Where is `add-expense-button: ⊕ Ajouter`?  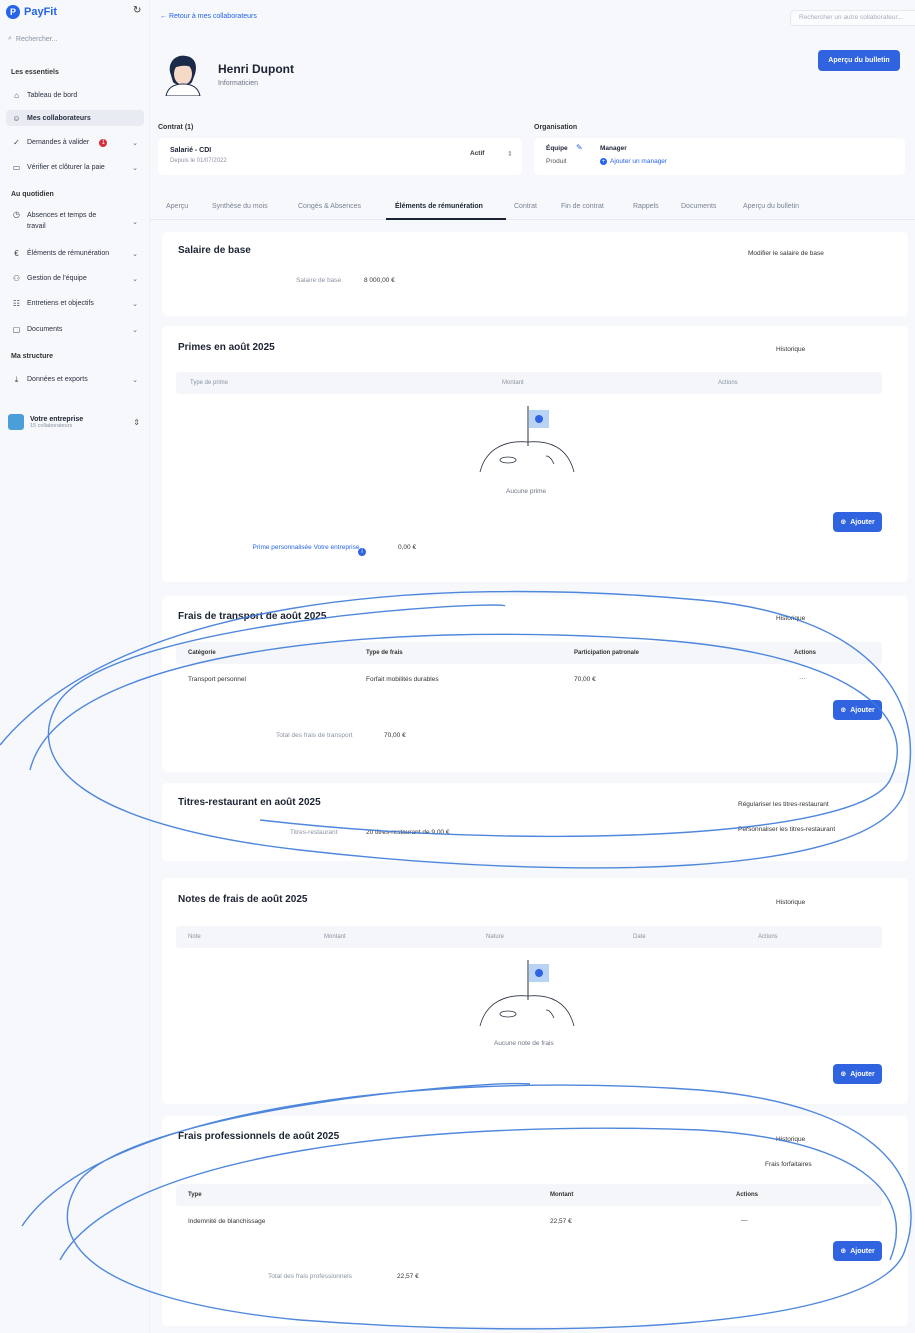
add-expense-button: ⊕ Ajouter is located at coordinates (857, 1074).